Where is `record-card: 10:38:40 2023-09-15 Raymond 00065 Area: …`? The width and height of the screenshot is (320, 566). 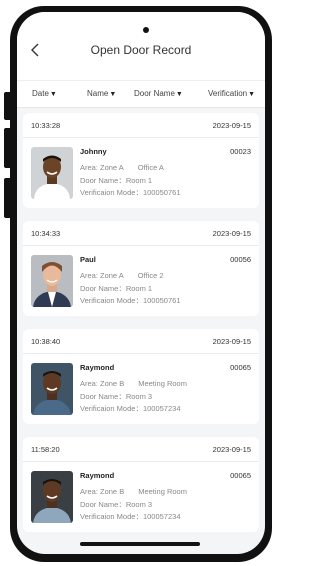
record-card: 10:38:40 2023-09-15 Raymond 00065 Area: … is located at coordinates (141, 376).